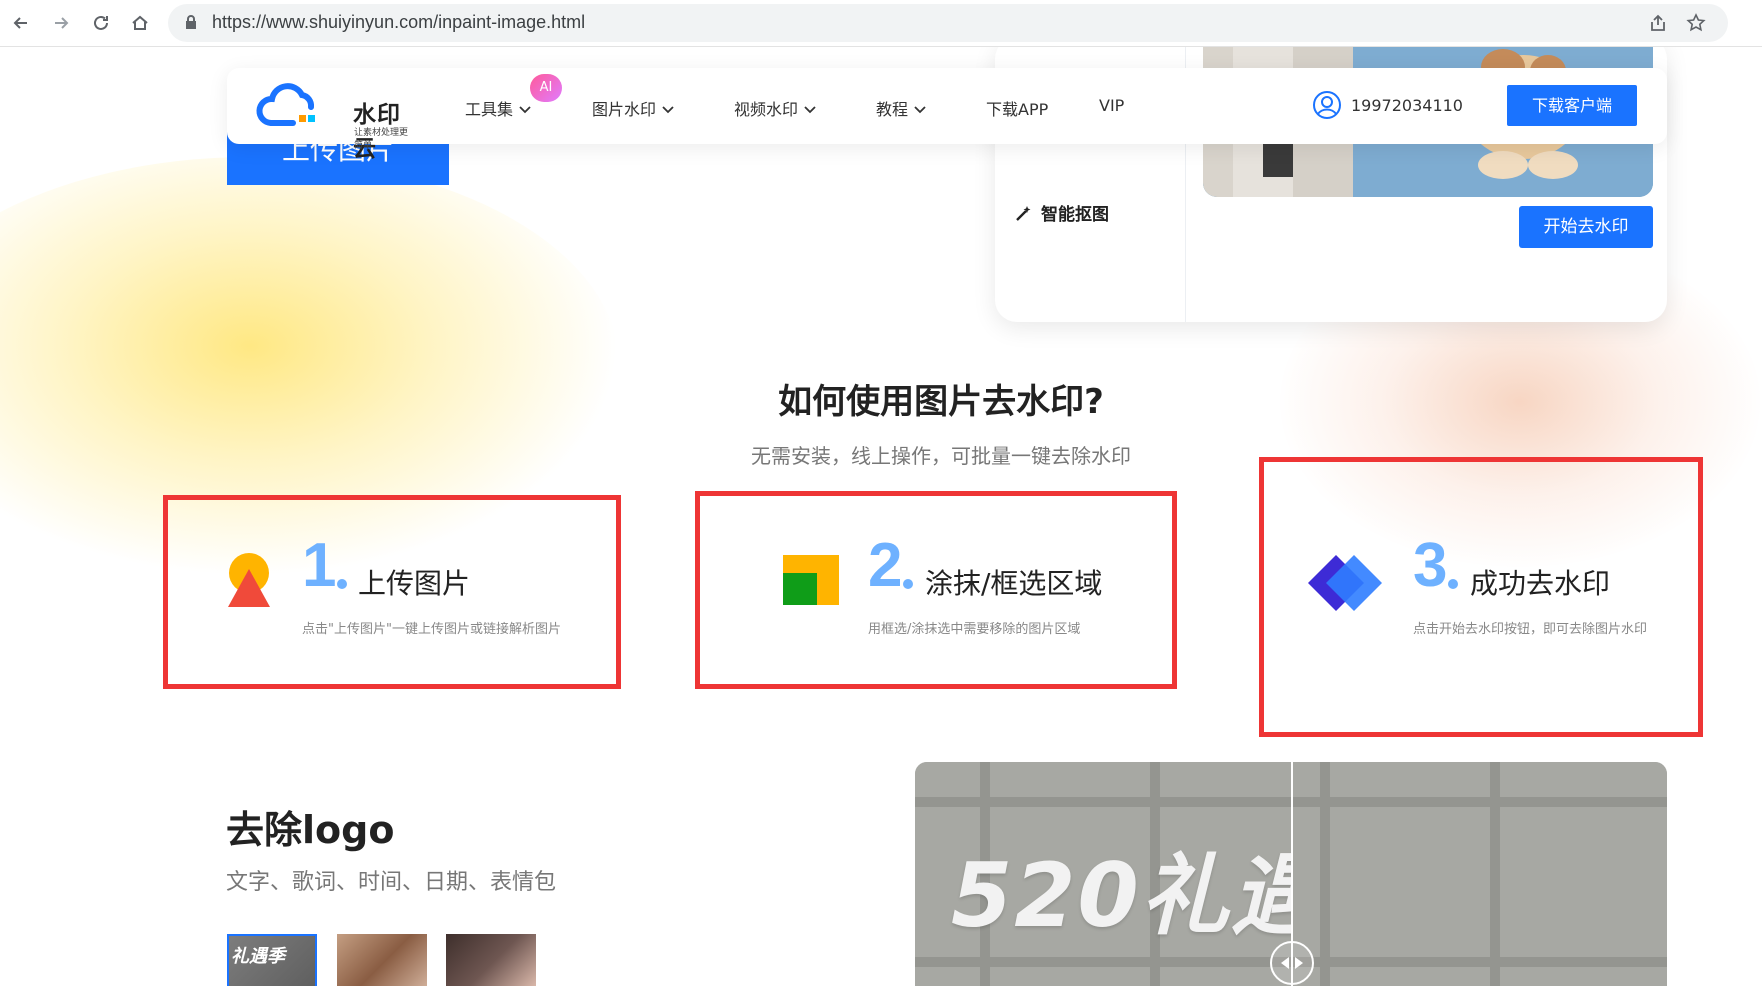  I want to click on before-after-comparison: 520礼遇季, so click(1291, 874).